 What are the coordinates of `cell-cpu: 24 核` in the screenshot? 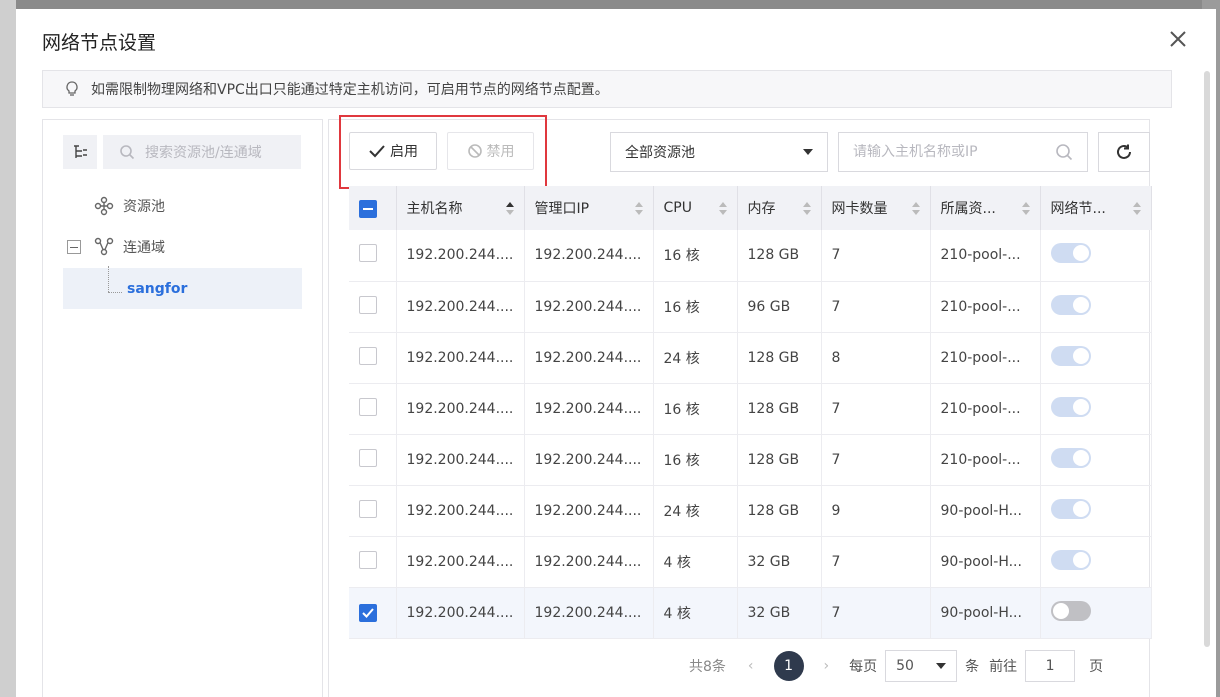 It's located at (695, 358).